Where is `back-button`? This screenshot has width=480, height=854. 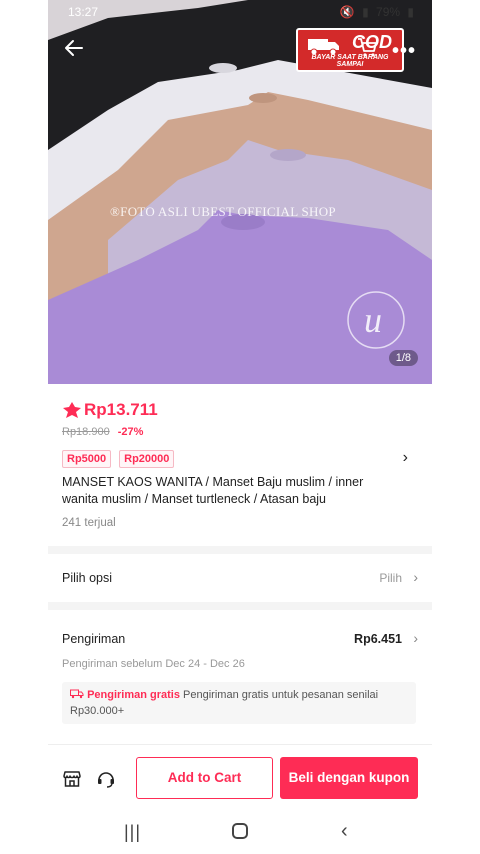 back-button is located at coordinates (76, 50).